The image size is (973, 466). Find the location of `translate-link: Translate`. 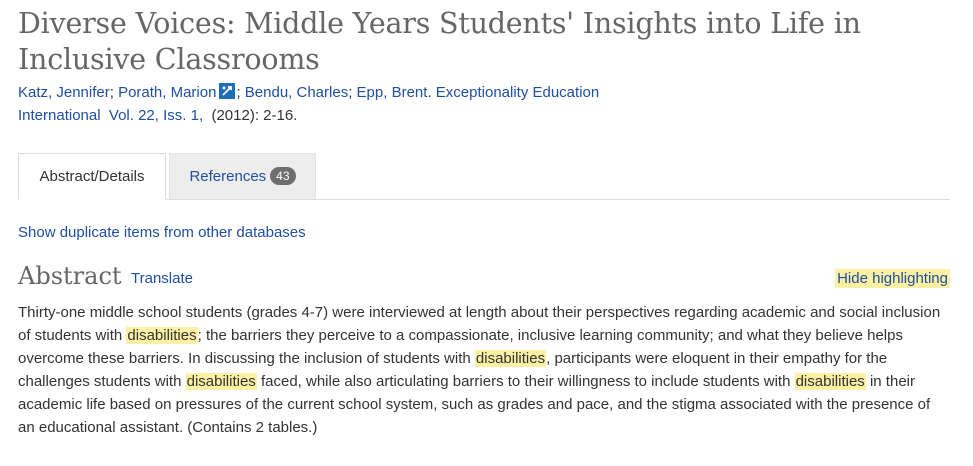

translate-link: Translate is located at coordinates (162, 278).